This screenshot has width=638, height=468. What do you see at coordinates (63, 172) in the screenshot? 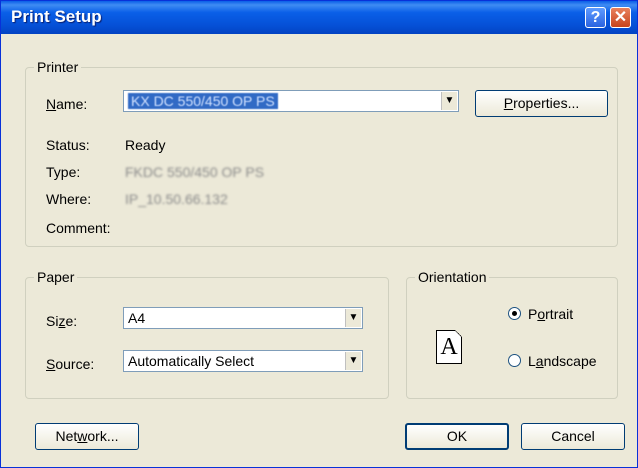
I see `type-label: Type:` at bounding box center [63, 172].